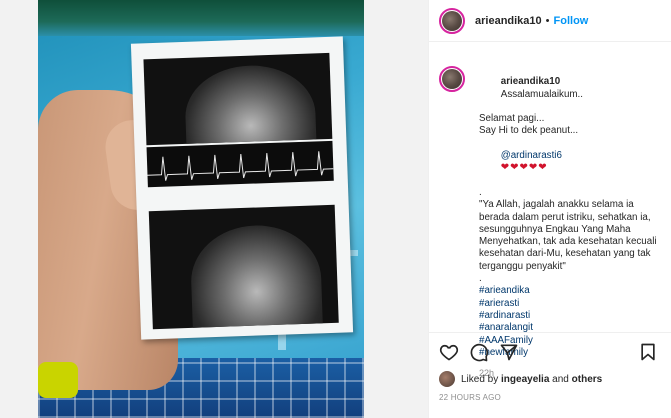 The image size is (671, 418). What do you see at coordinates (58, 380) in the screenshot?
I see `bracelet` at bounding box center [58, 380].